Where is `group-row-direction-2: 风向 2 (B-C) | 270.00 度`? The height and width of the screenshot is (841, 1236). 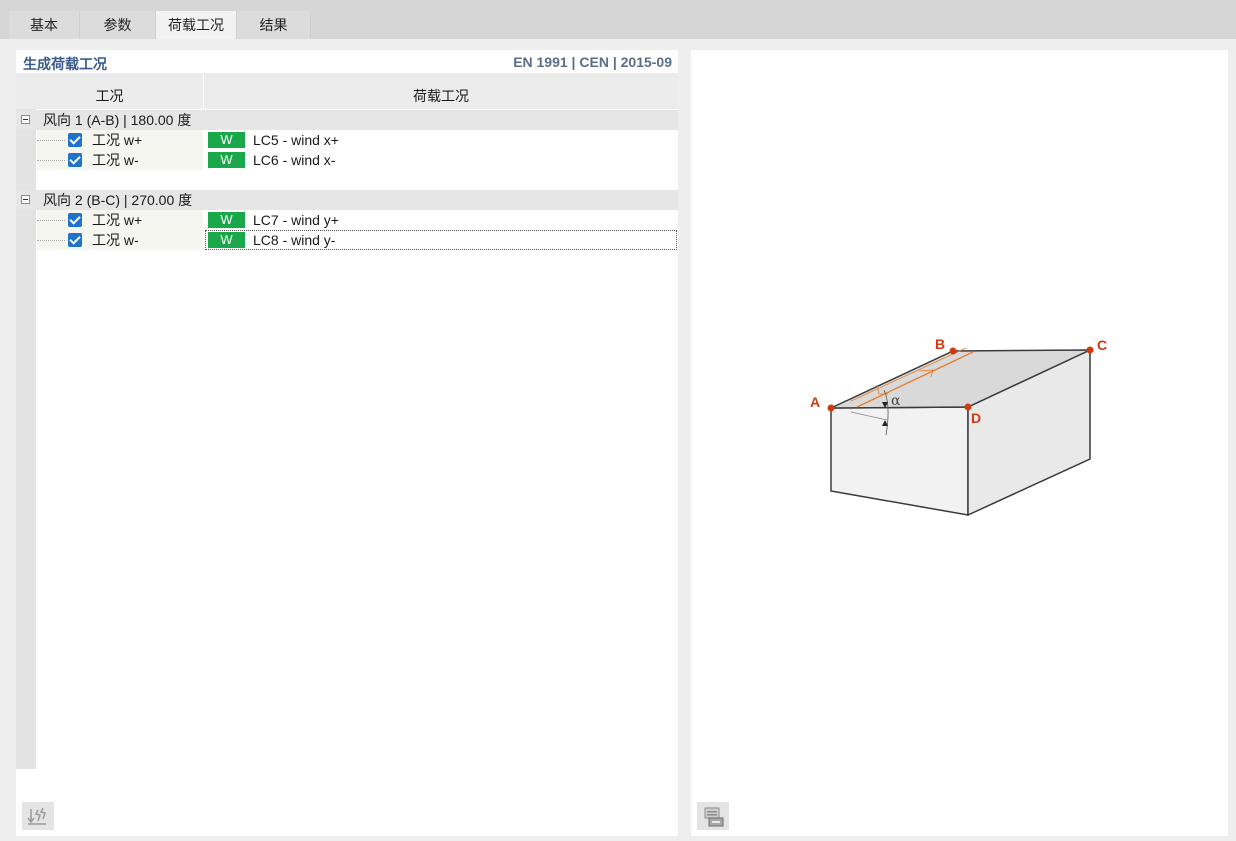 group-row-direction-2: 风向 2 (B-C) | 270.00 度 is located at coordinates (347, 200).